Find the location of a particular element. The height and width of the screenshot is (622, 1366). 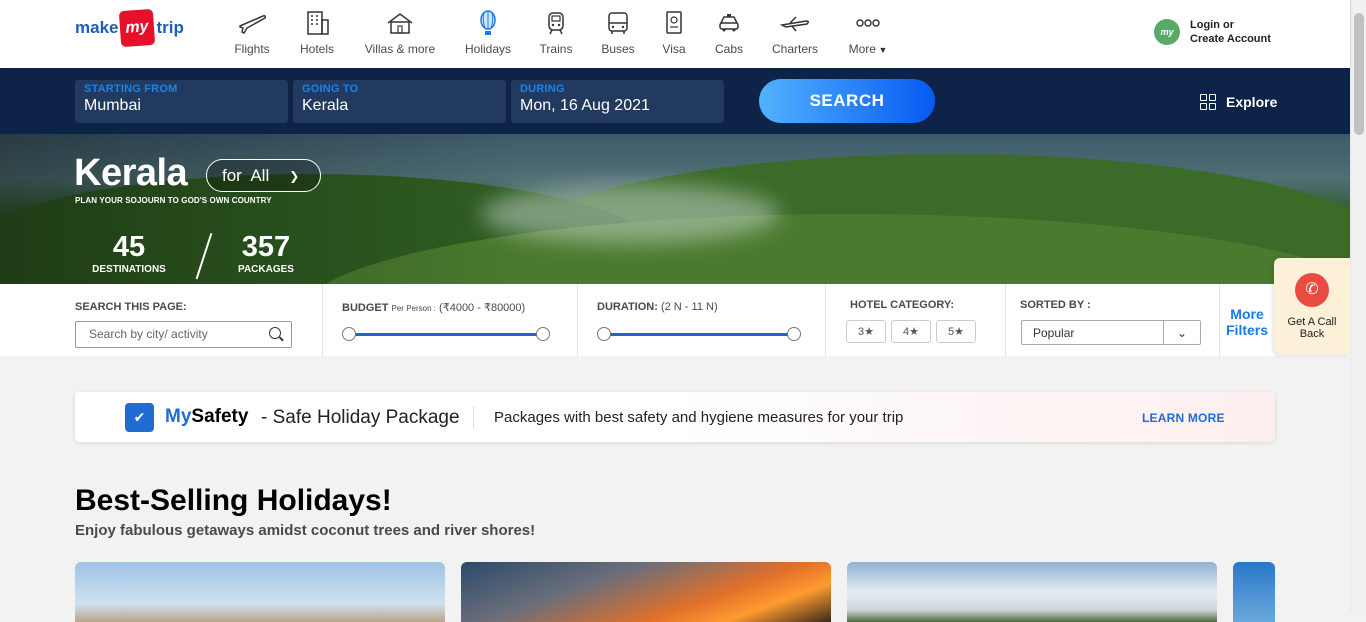

nav-visa: Visa is located at coordinates (674, 33).